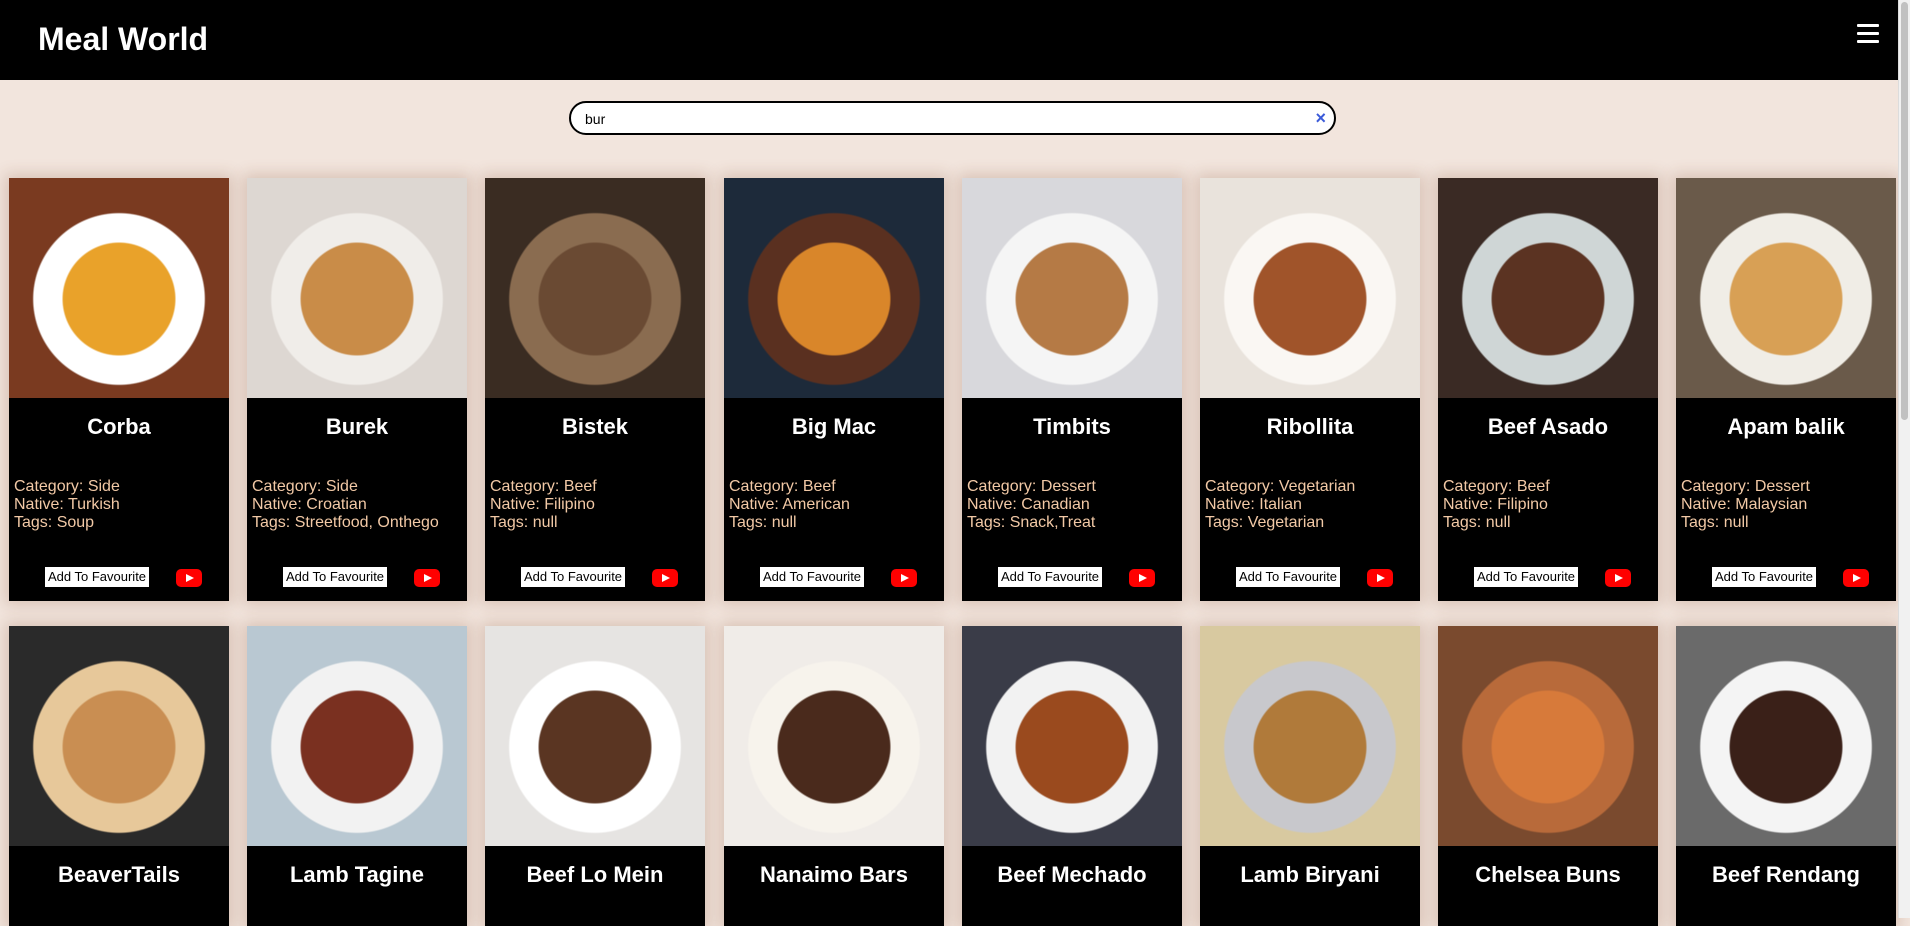  What do you see at coordinates (1869, 36) in the screenshot?
I see `hamburger-menu-icon` at bounding box center [1869, 36].